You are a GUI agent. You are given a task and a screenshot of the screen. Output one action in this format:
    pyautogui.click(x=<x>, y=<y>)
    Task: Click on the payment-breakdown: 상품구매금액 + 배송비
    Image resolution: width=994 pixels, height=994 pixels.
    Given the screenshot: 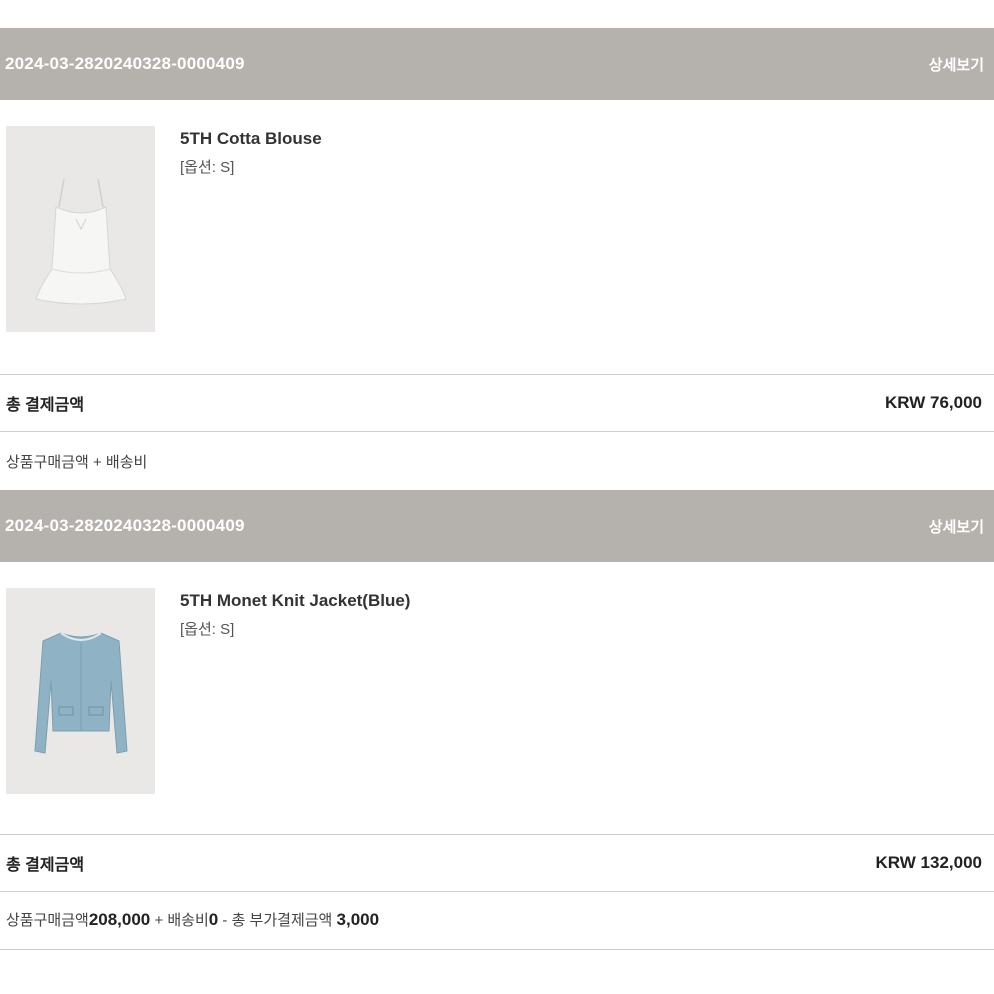 What is the action you would take?
    pyautogui.click(x=76, y=461)
    